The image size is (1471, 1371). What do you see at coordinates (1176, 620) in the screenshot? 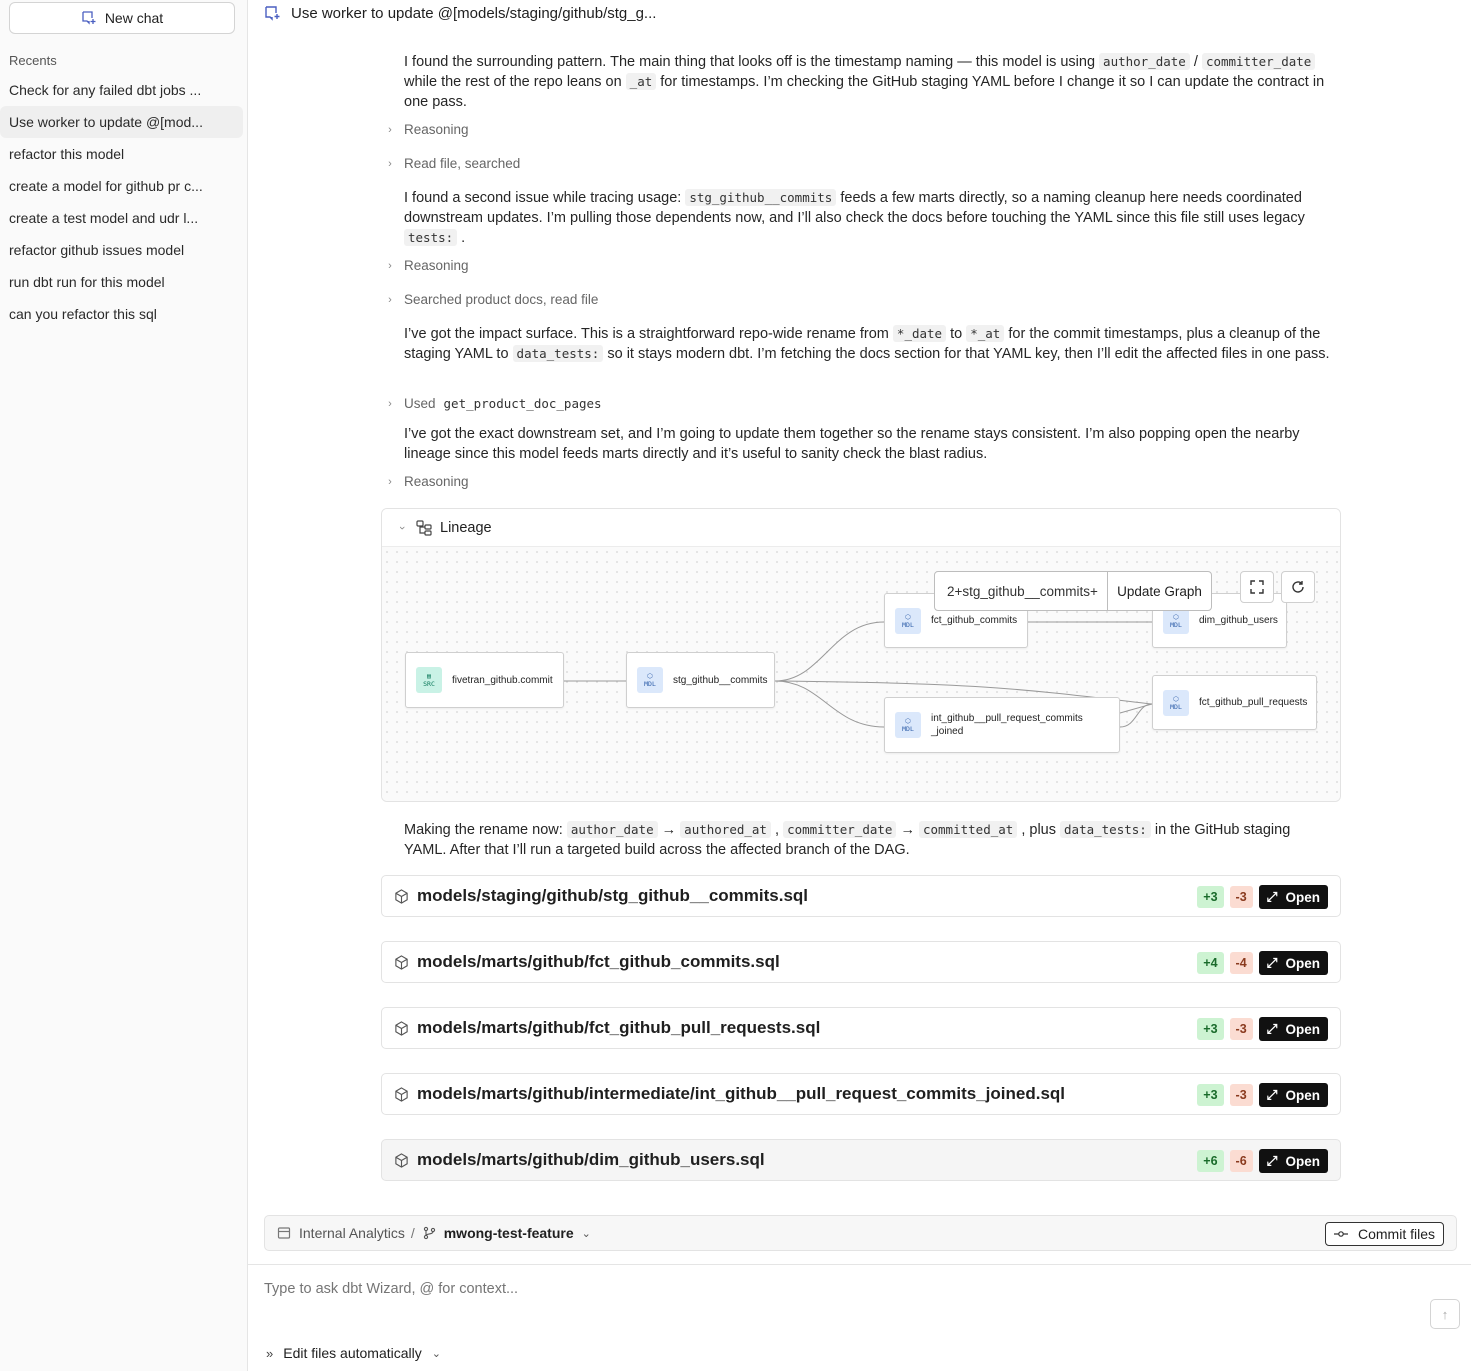
I see `model-badge: ⬡ MDL` at bounding box center [1176, 620].